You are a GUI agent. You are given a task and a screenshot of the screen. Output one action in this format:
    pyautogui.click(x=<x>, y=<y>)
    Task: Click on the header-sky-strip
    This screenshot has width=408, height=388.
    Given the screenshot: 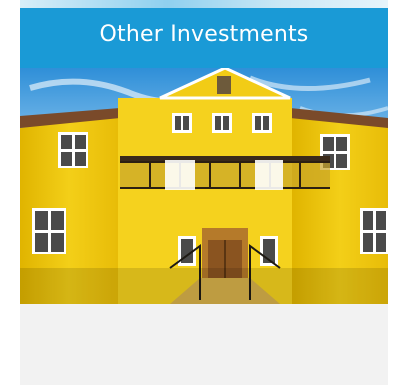 What is the action you would take?
    pyautogui.click(x=204, y=4)
    